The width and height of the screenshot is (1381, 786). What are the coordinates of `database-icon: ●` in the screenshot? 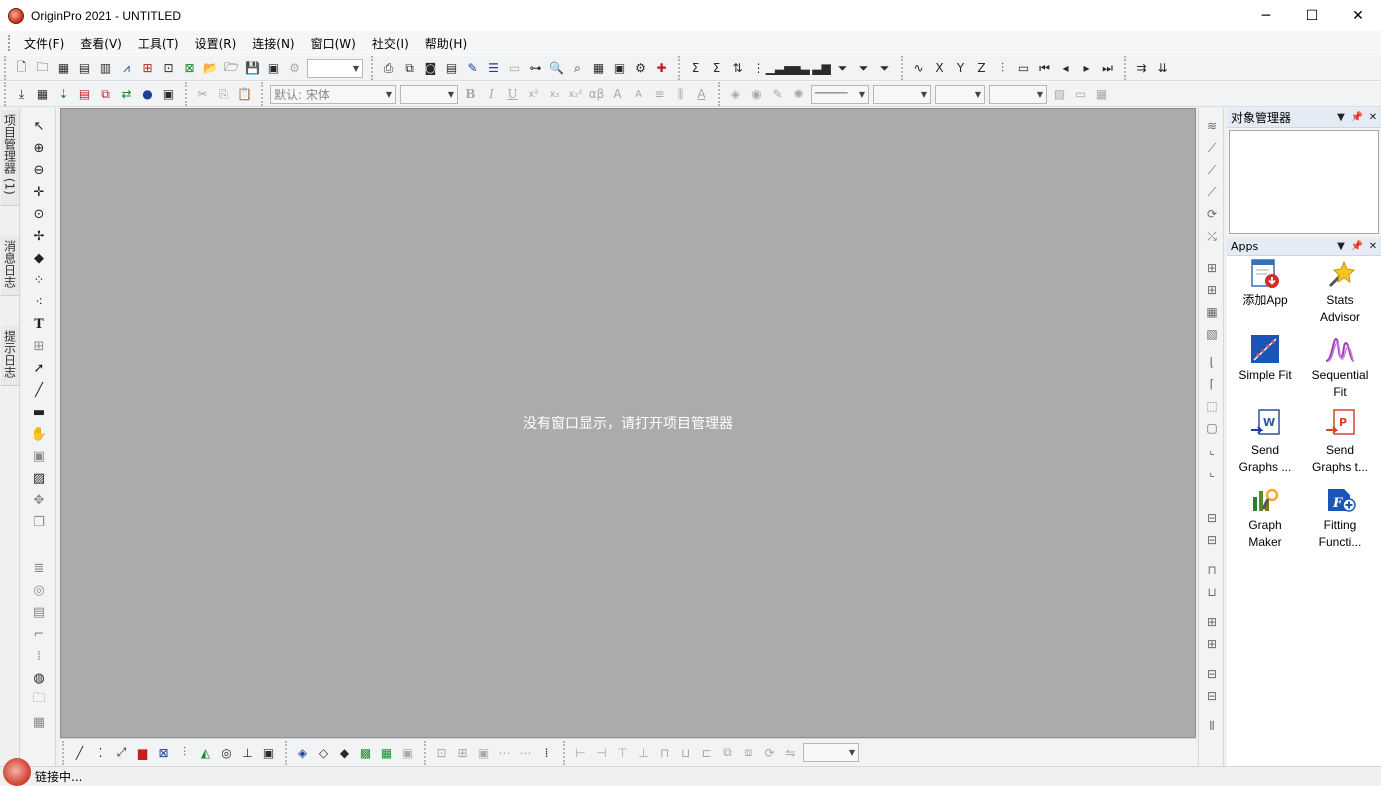 It's located at (147, 94).